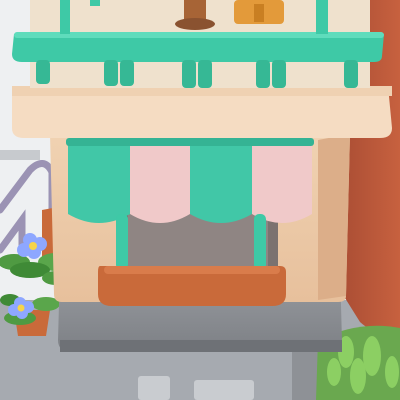  Describe the element at coordinates (224, 390) in the screenshot. I see `path-tile-right` at that location.